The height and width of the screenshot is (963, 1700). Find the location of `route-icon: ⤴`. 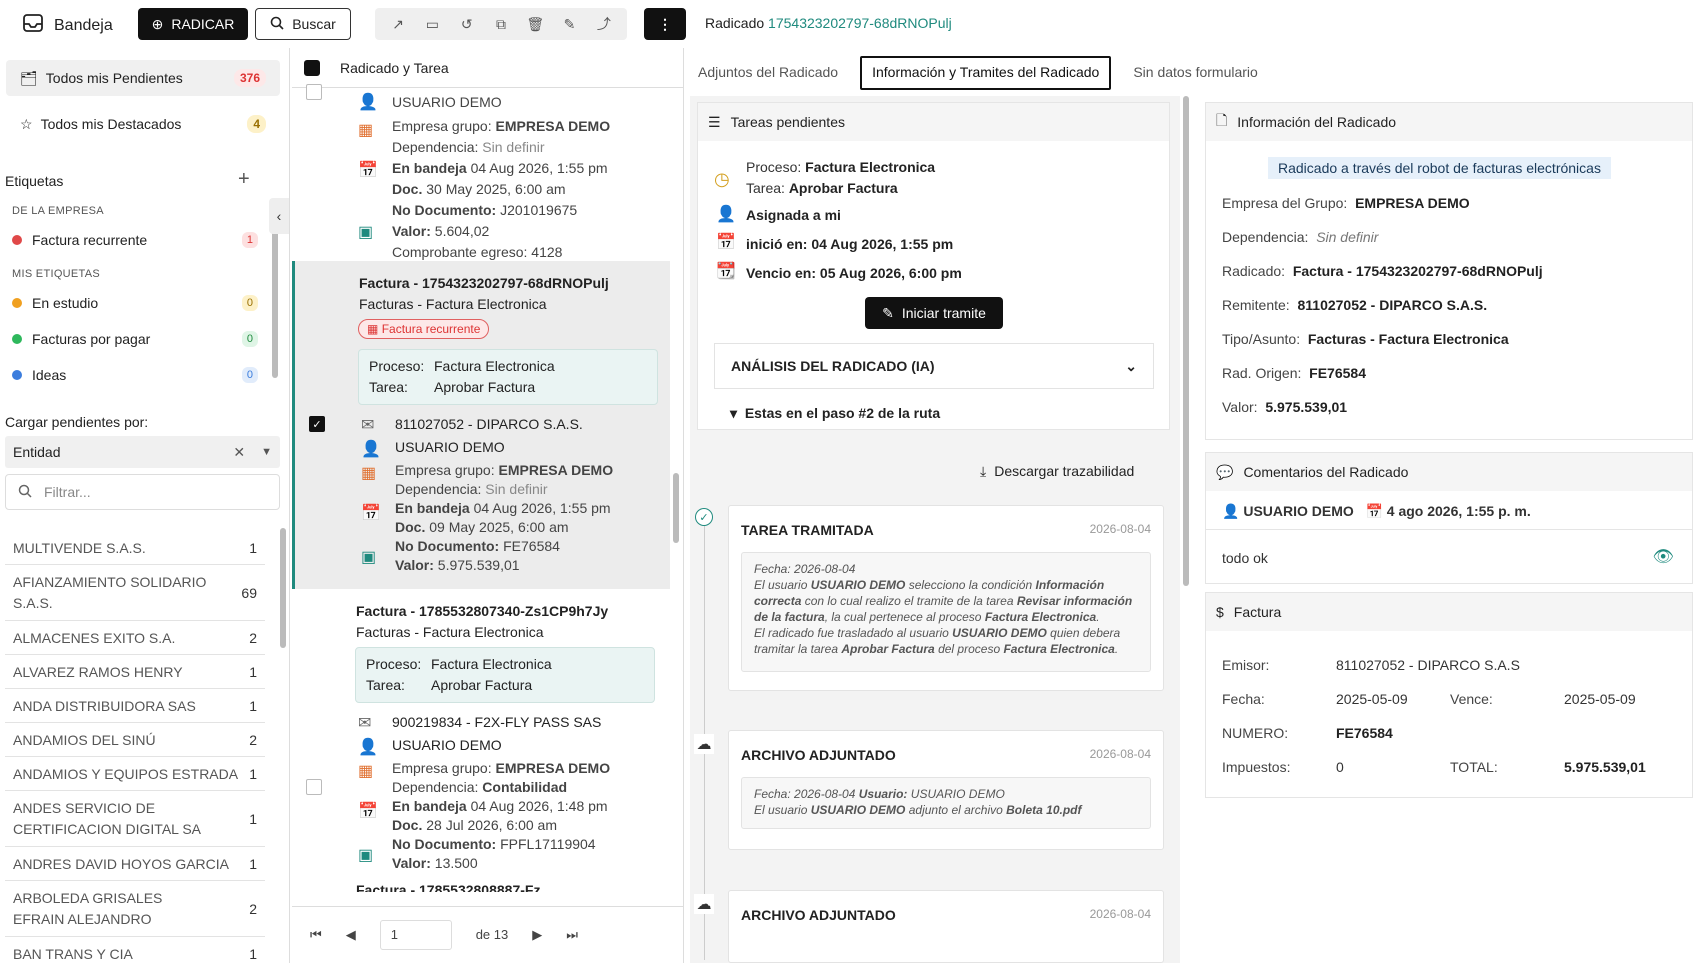

route-icon: ⤴ is located at coordinates (604, 24).